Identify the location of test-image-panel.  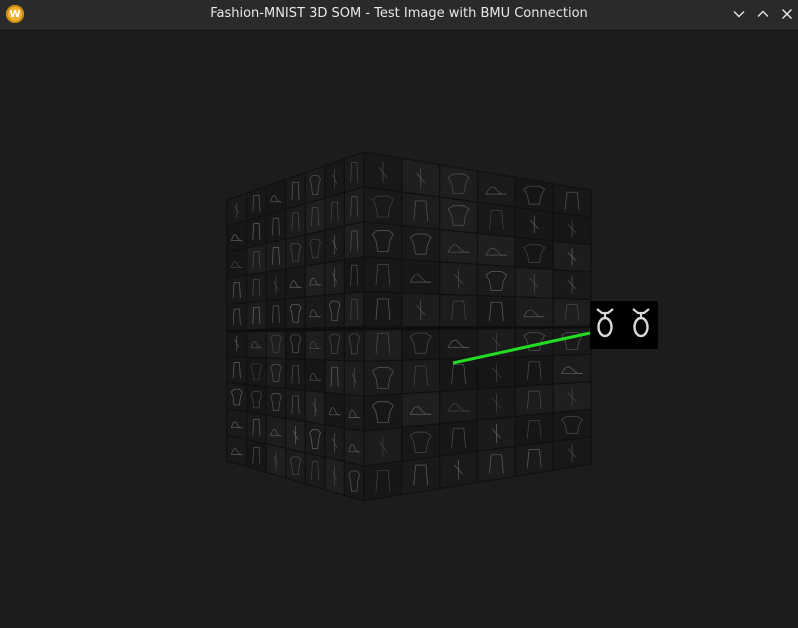
(624, 325).